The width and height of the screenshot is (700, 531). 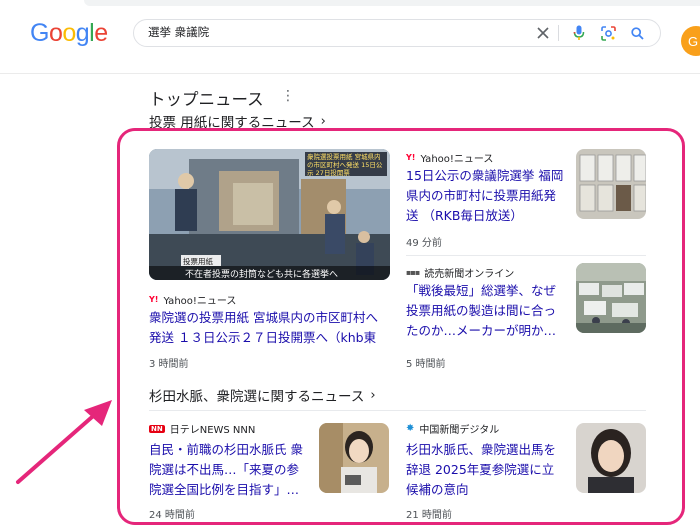 I want to click on logo-letter: g, so click(x=82, y=33).